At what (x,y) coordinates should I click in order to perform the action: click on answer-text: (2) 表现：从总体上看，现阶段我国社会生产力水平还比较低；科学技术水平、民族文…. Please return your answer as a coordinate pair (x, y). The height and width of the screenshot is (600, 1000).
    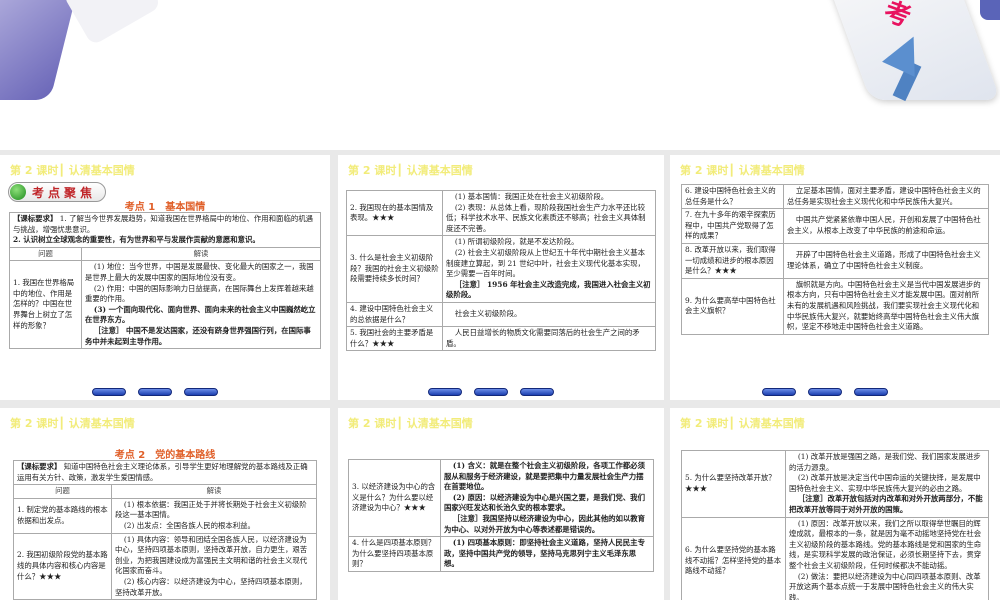
    Looking at the image, I should click on (546, 217).